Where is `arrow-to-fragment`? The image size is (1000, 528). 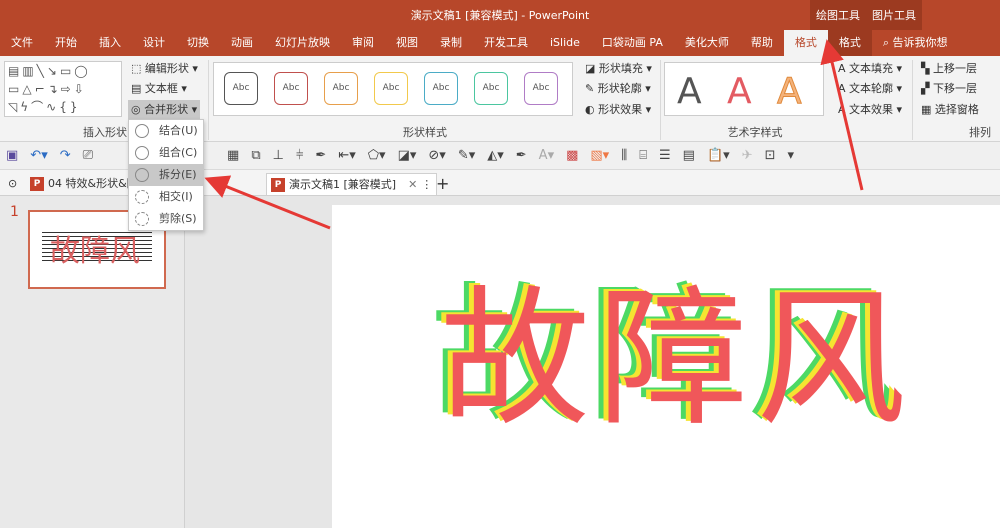 arrow-to-fragment is located at coordinates (267, 202).